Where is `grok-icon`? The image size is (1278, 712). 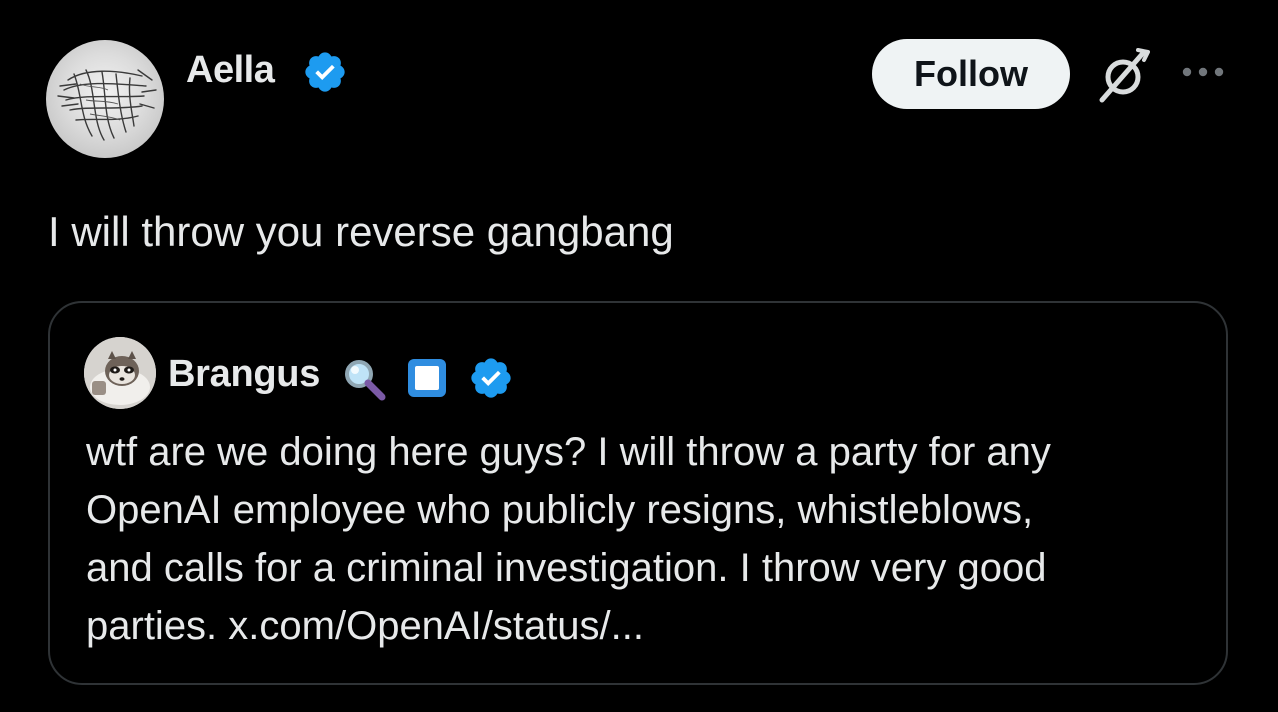
grok-icon is located at coordinates (1123, 75).